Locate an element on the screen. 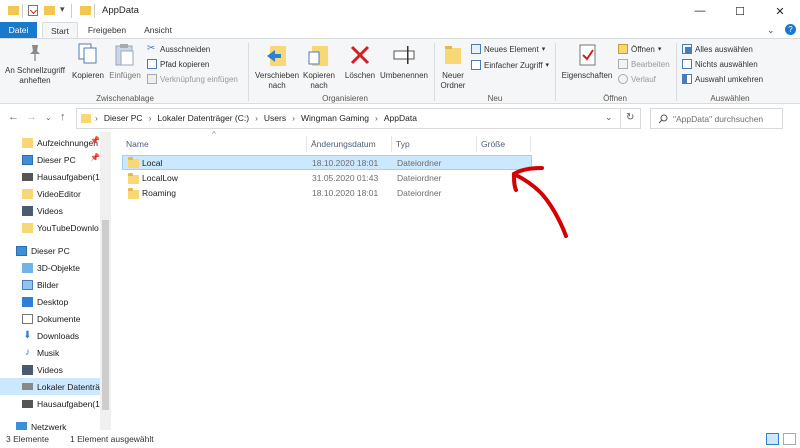 The image size is (800, 448). nav-item-musik: ♪ Musik is located at coordinates (50, 352).